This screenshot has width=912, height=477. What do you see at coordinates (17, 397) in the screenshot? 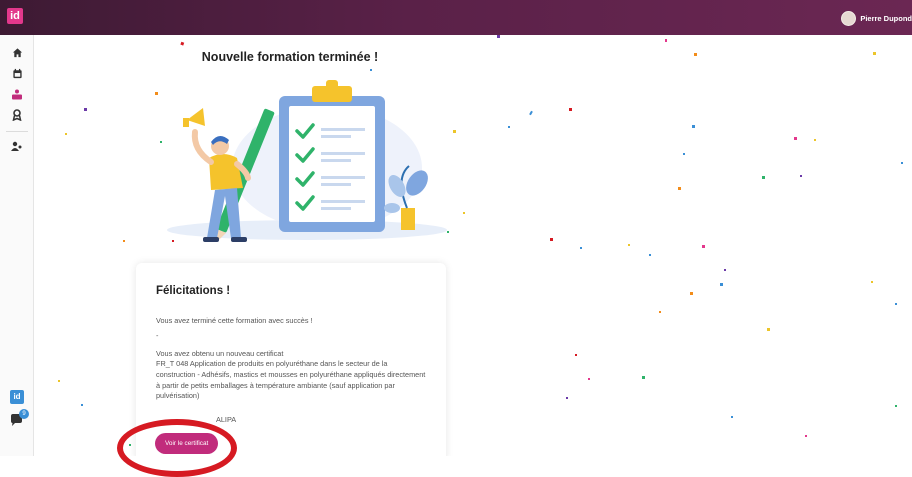
I see `id-badge: id` at bounding box center [17, 397].